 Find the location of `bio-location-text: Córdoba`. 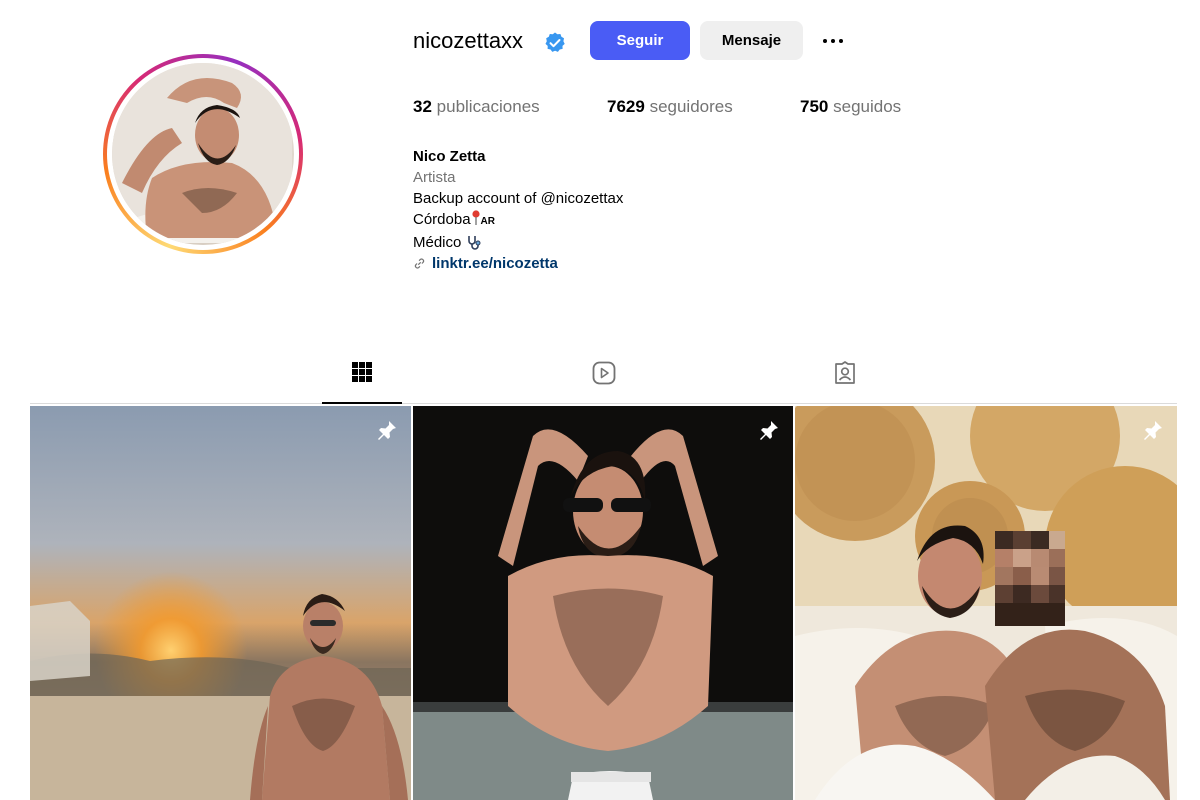

bio-location-text: Córdoba is located at coordinates (442, 219).